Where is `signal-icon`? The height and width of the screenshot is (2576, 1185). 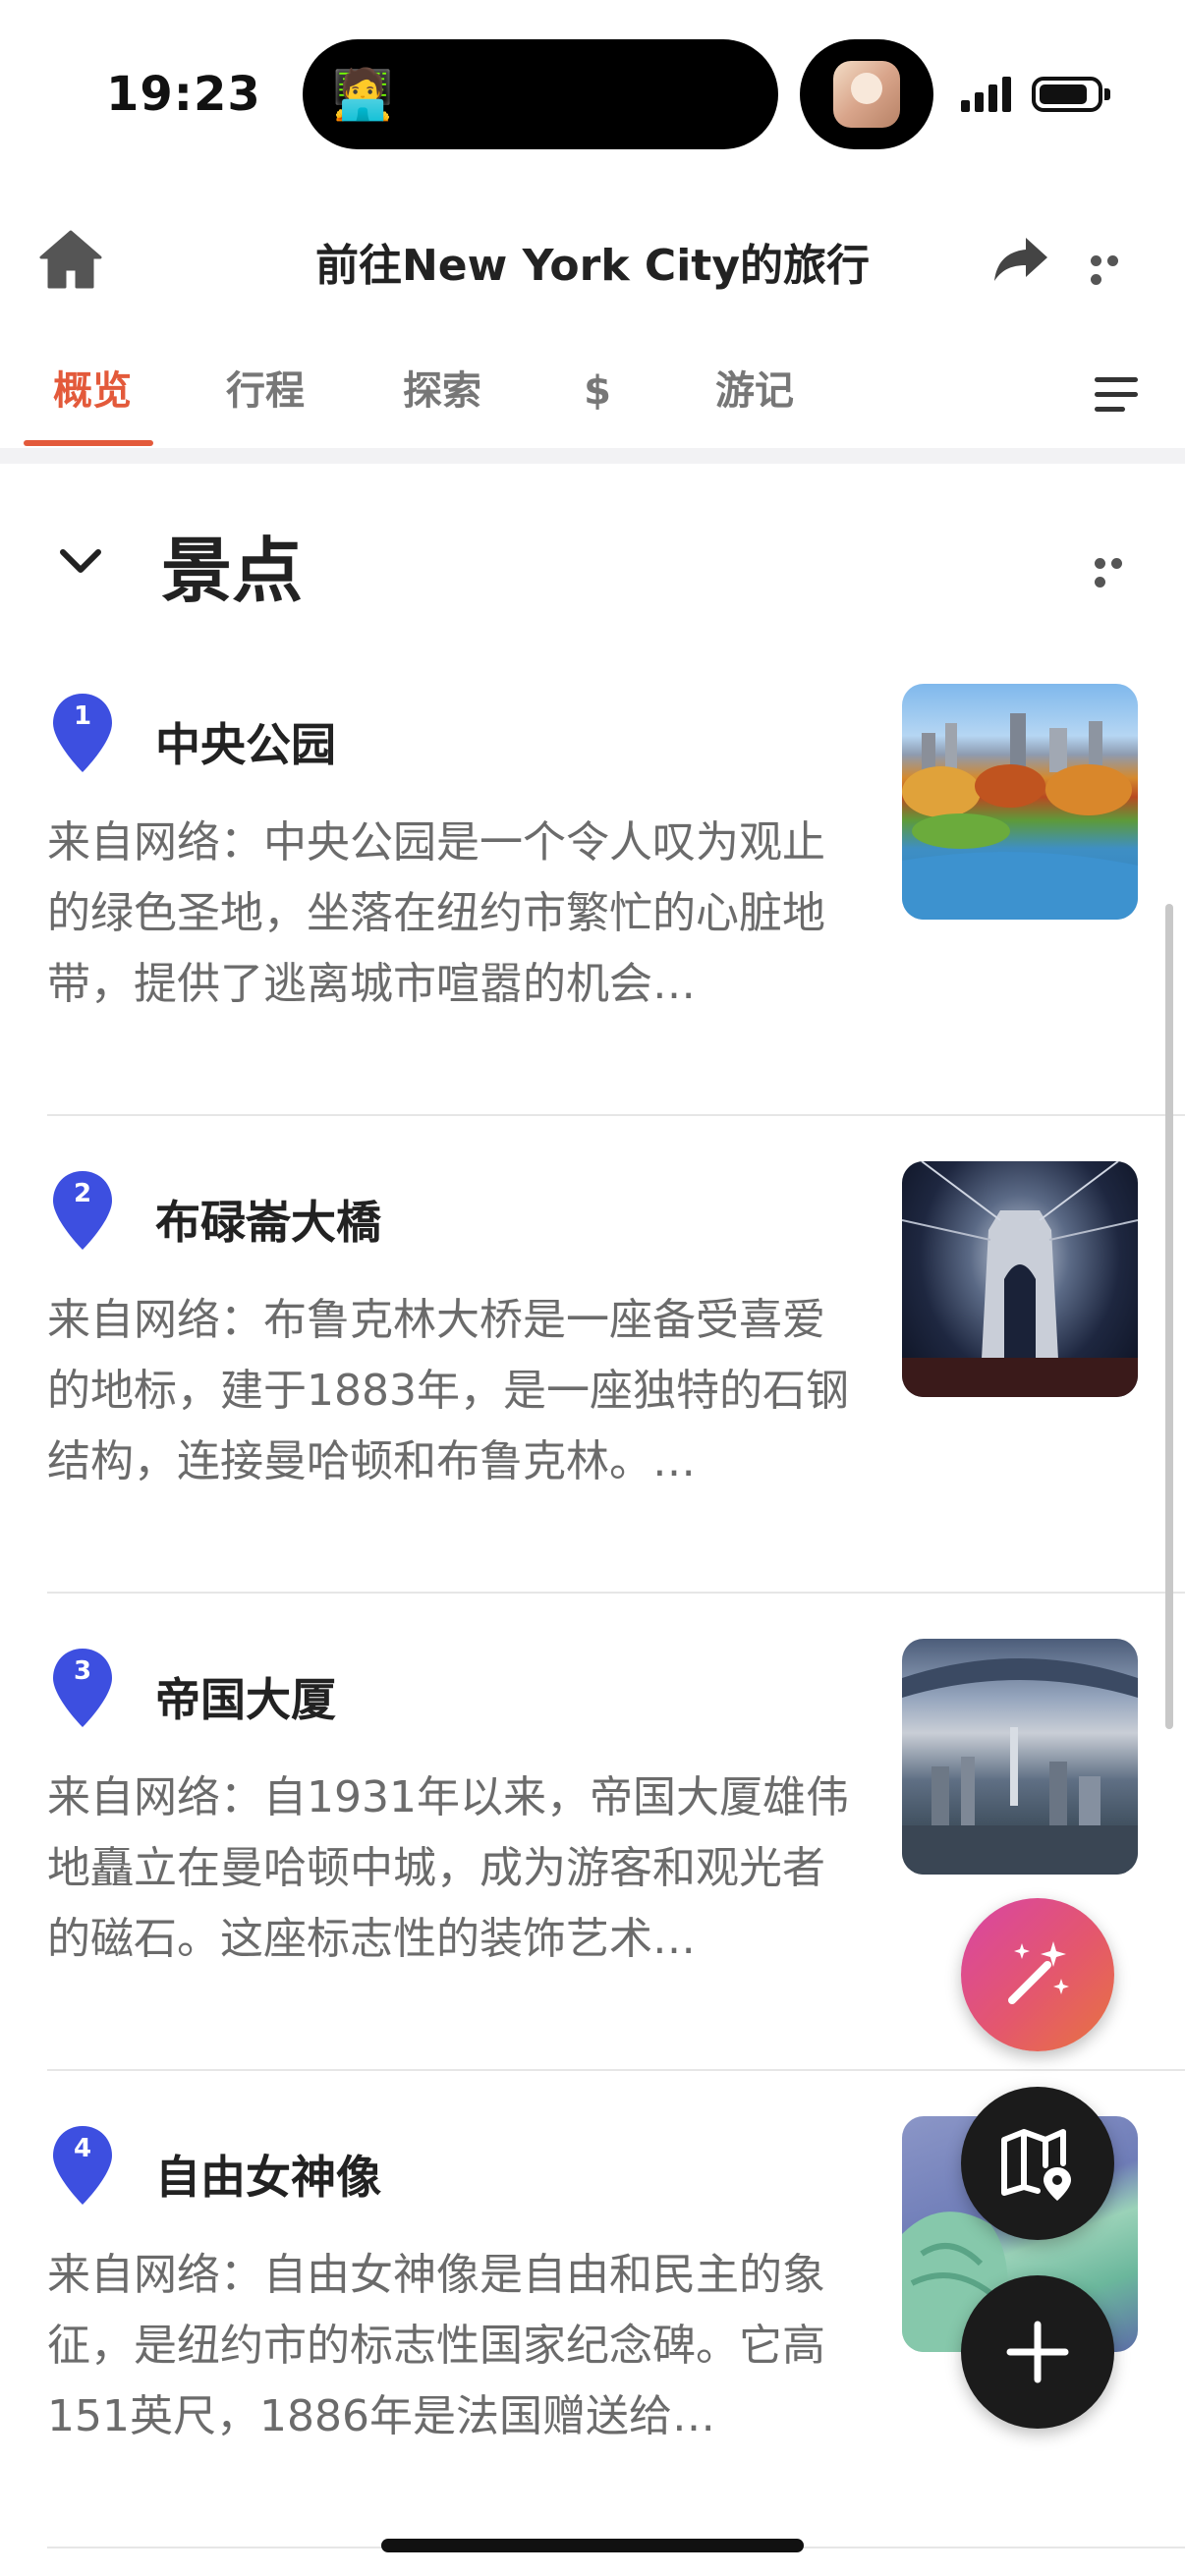
signal-icon is located at coordinates (986, 94).